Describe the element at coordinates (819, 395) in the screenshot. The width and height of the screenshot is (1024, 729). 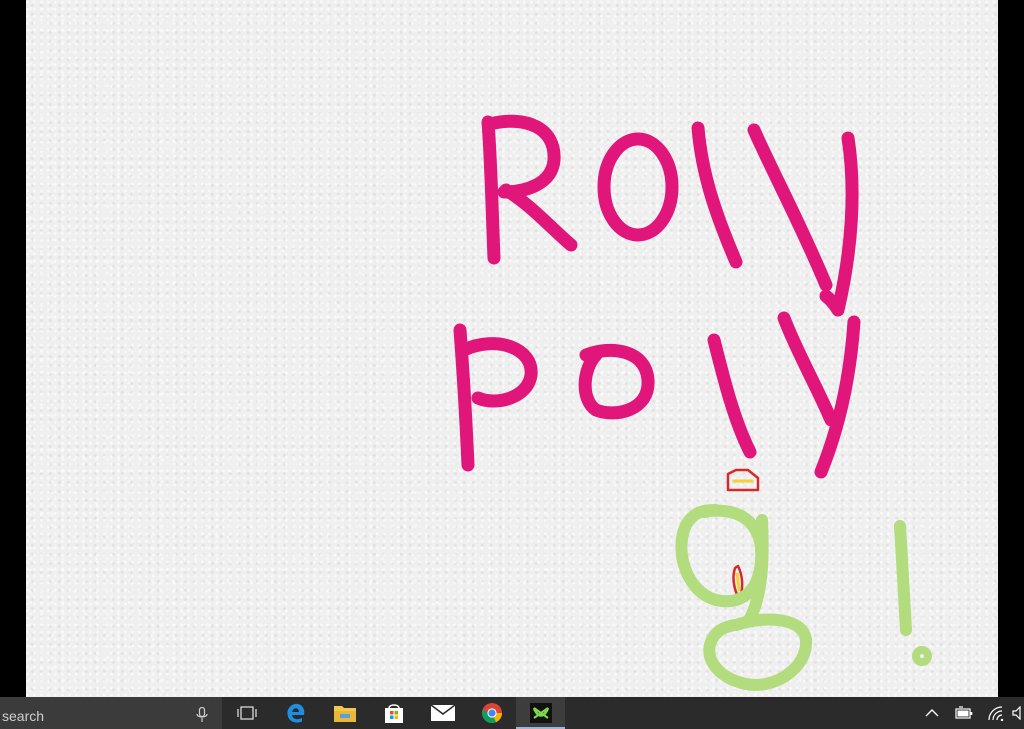
I see `ink-letter-y2` at that location.